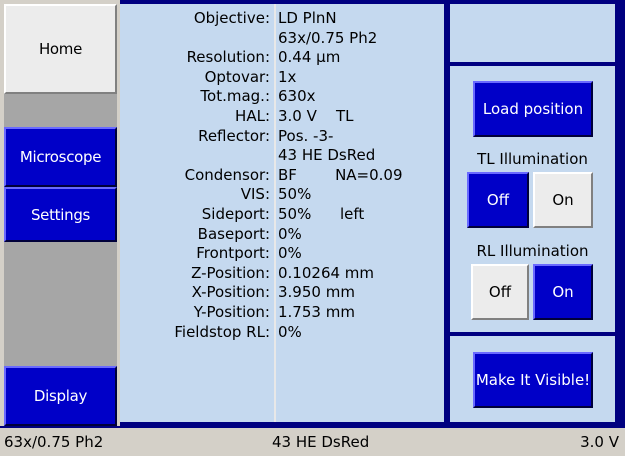 This screenshot has width=625, height=456. Describe the element at coordinates (532, 159) in the screenshot. I see `tl-illumination-heading: TL Illumination` at that location.